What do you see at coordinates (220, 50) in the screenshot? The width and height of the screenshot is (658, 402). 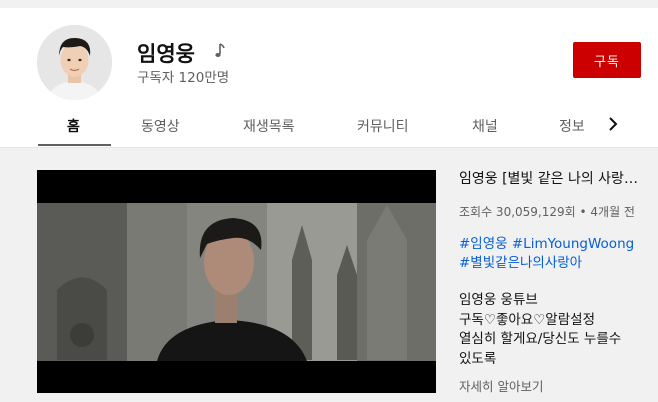 I see `music-note-icon` at bounding box center [220, 50].